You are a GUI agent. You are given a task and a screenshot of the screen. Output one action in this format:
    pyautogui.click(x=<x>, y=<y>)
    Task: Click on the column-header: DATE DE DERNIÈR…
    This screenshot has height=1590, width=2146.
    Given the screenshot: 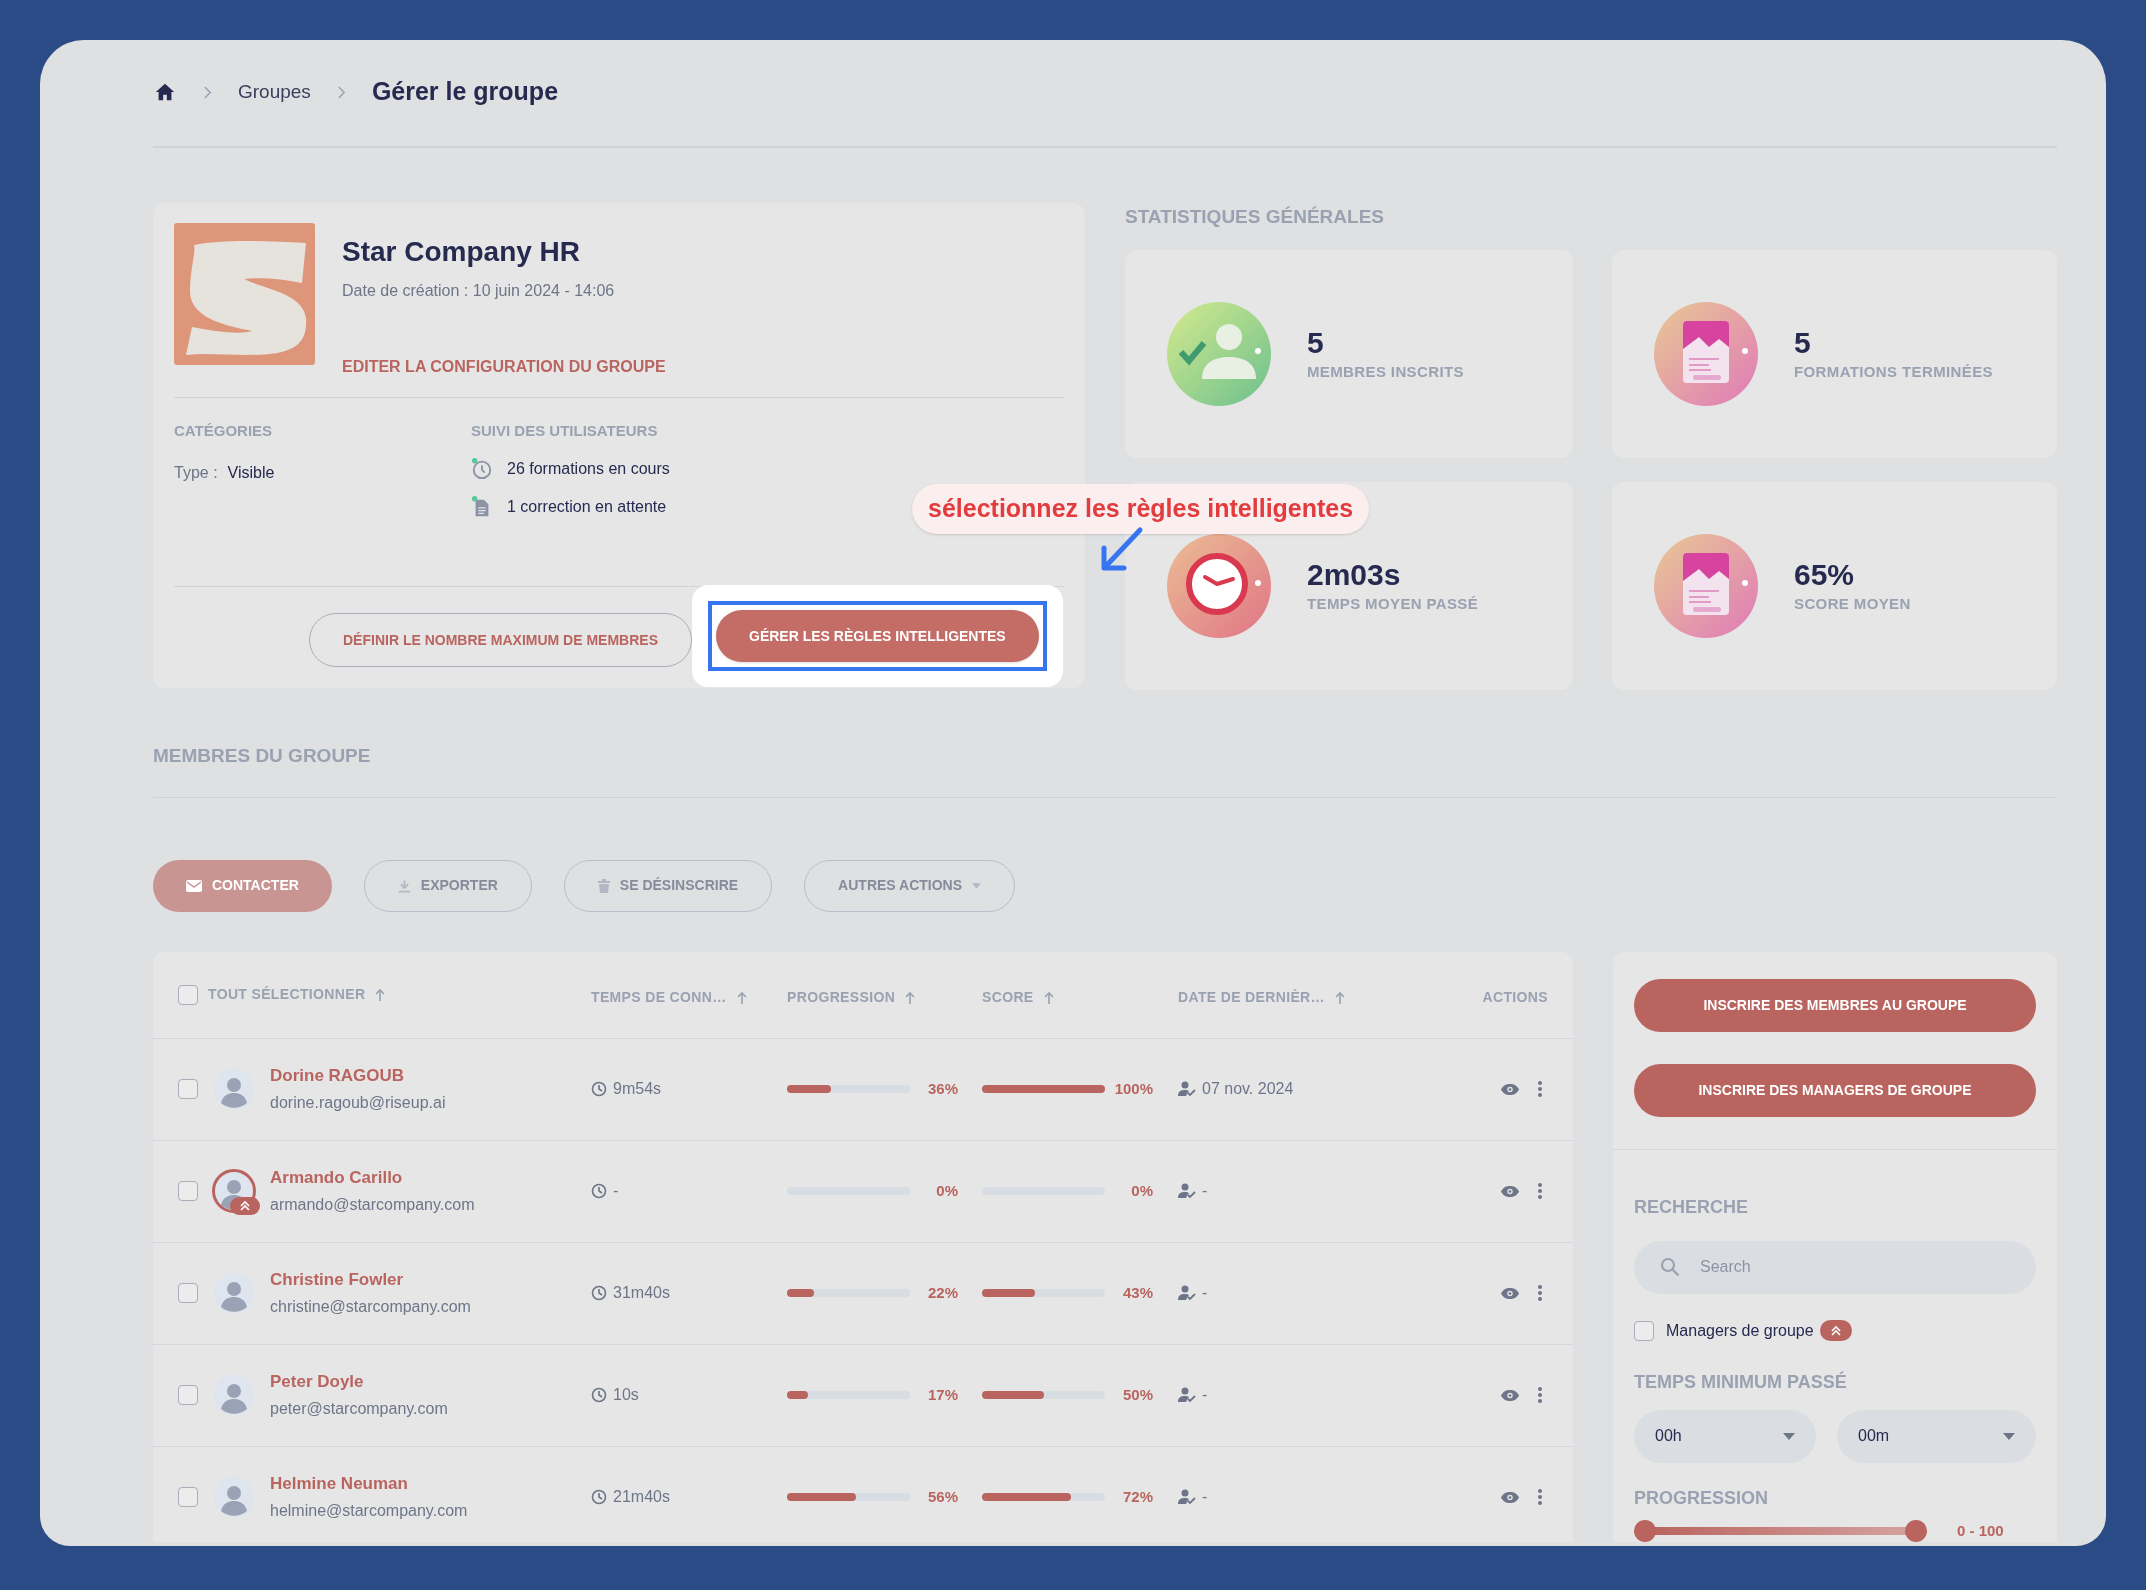 What is the action you would take?
    pyautogui.click(x=1251, y=997)
    